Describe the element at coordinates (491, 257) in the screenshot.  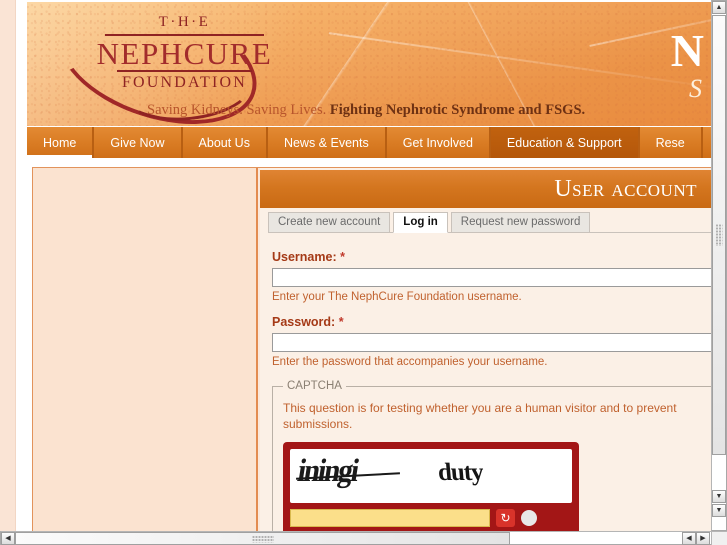
I see `username-label: Username: *` at that location.